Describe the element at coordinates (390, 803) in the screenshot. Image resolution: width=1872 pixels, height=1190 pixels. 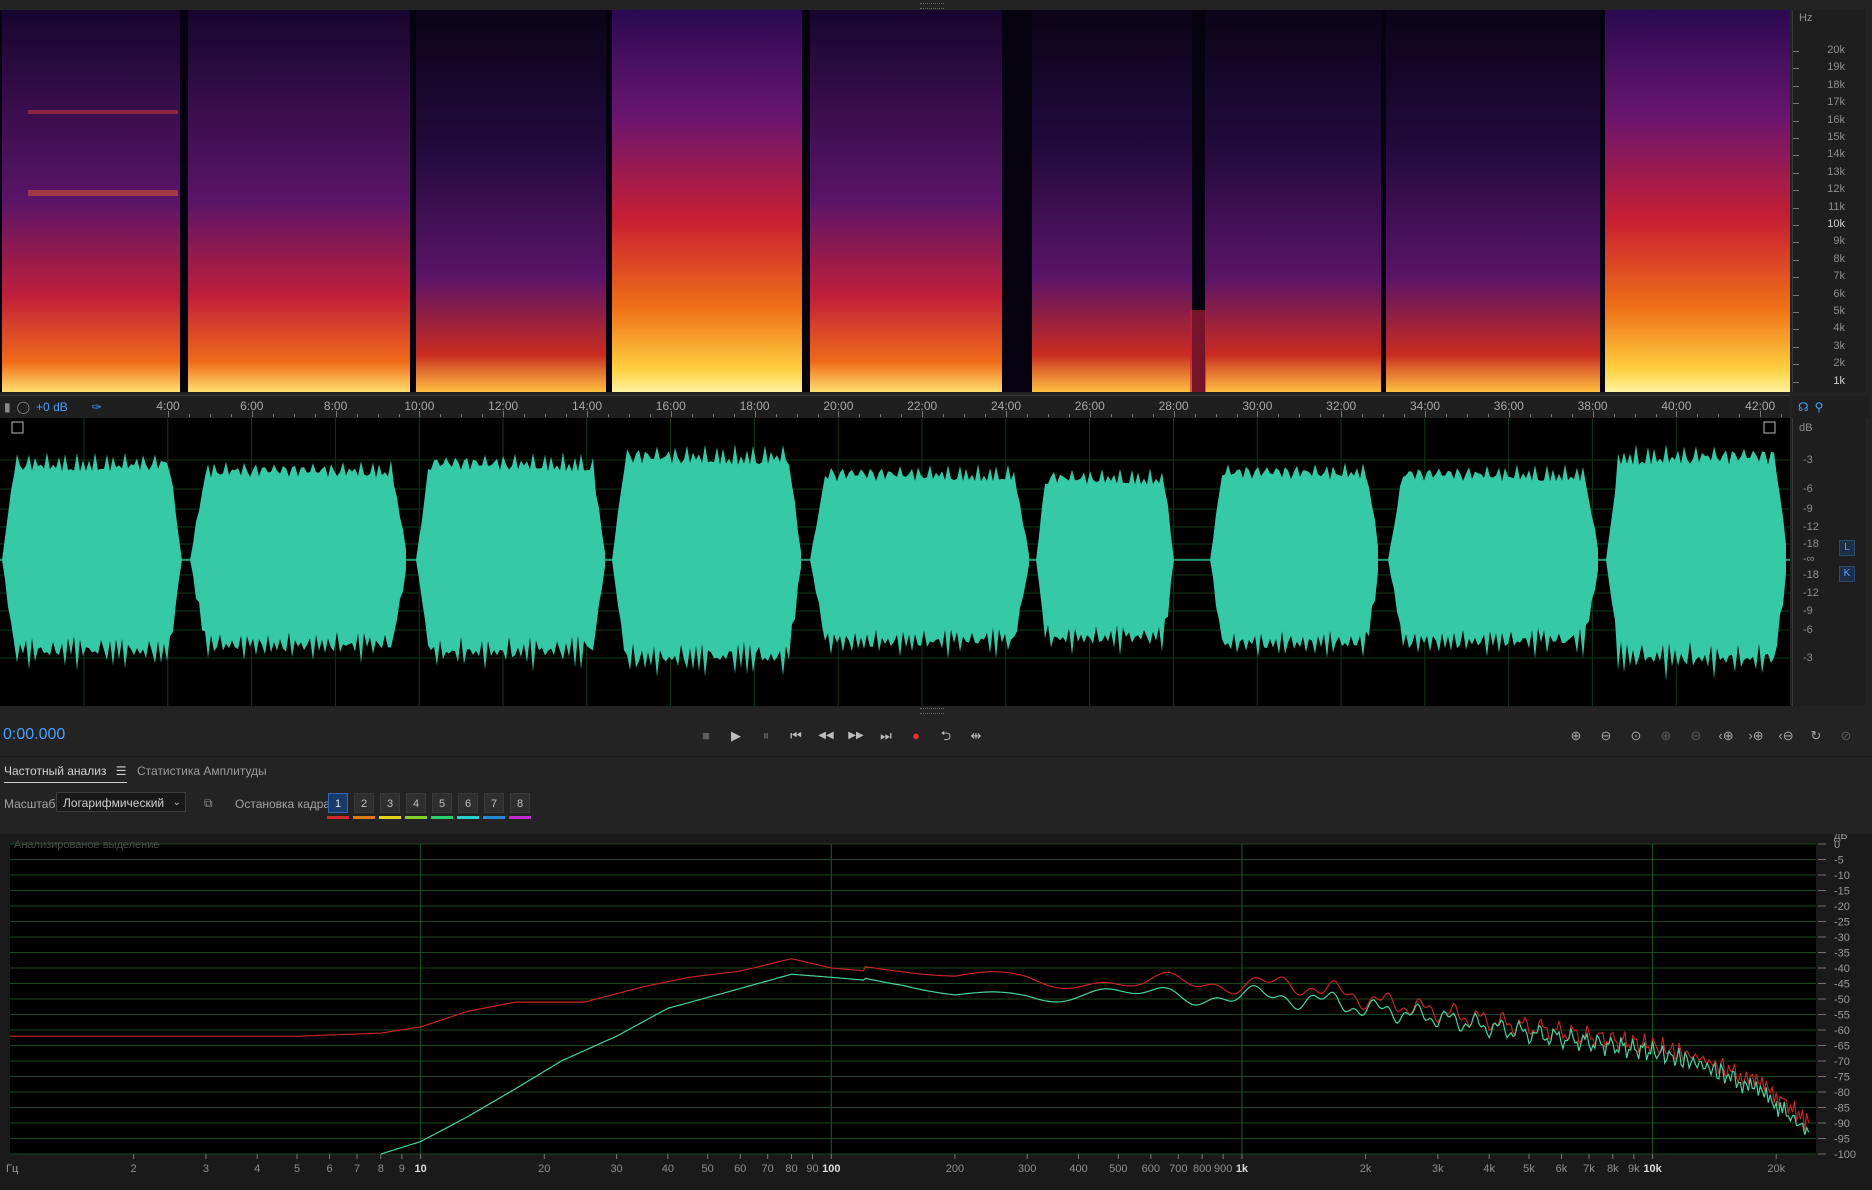
I see `freeze-frame-button-3: 3` at that location.